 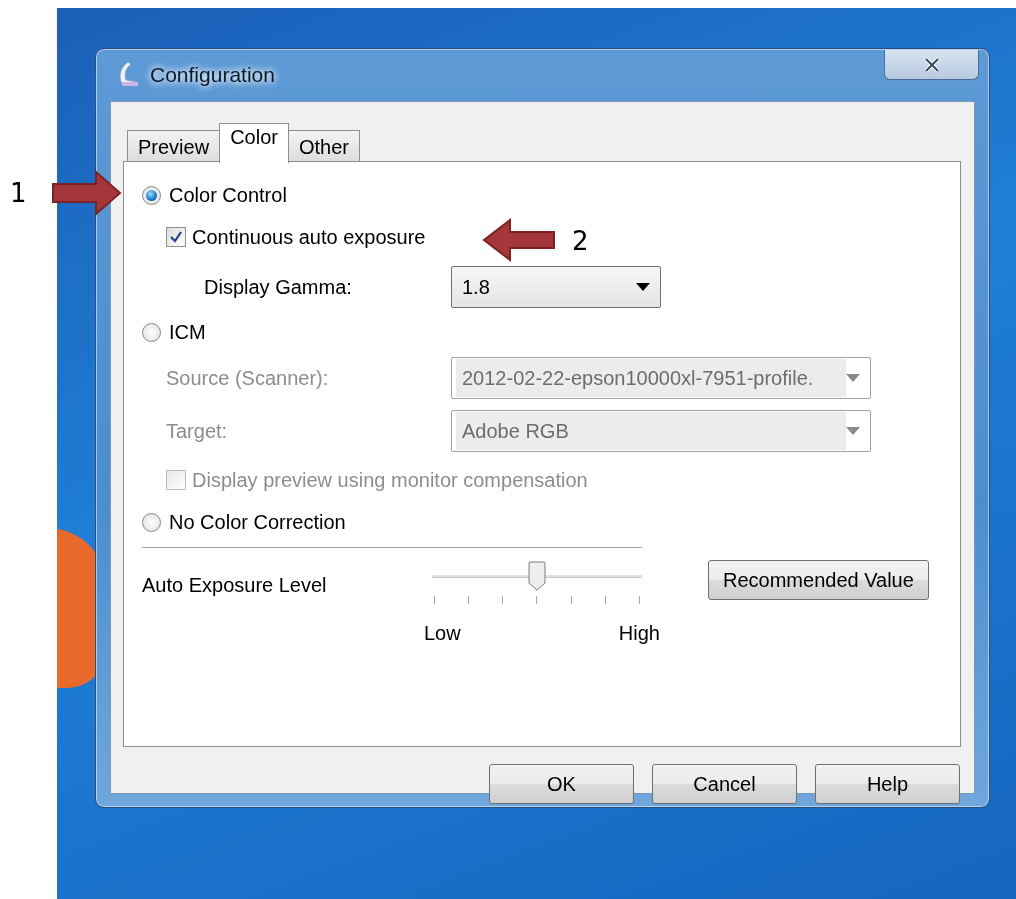 I want to click on callout-number: 2, so click(x=580, y=241).